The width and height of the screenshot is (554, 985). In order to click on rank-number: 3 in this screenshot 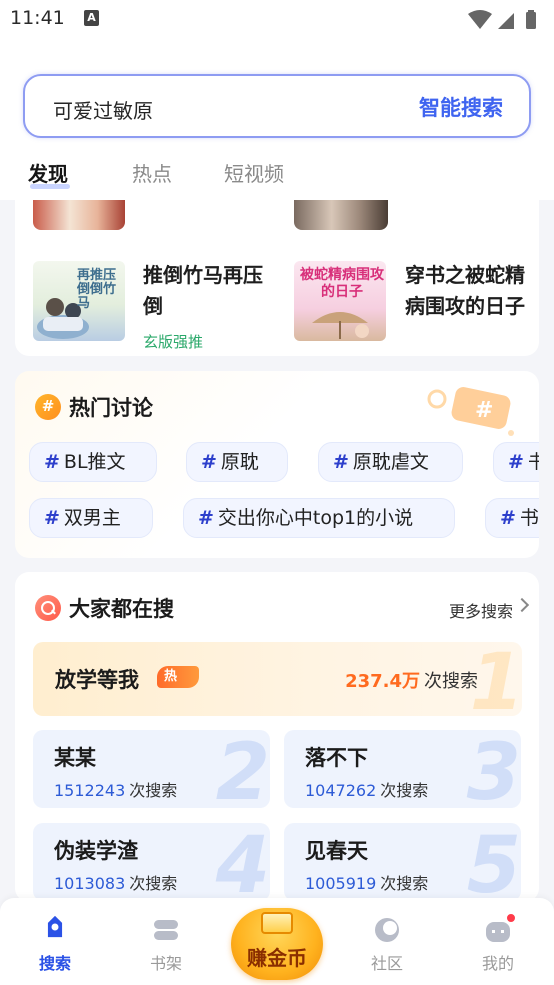, I will do `click(493, 769)`.